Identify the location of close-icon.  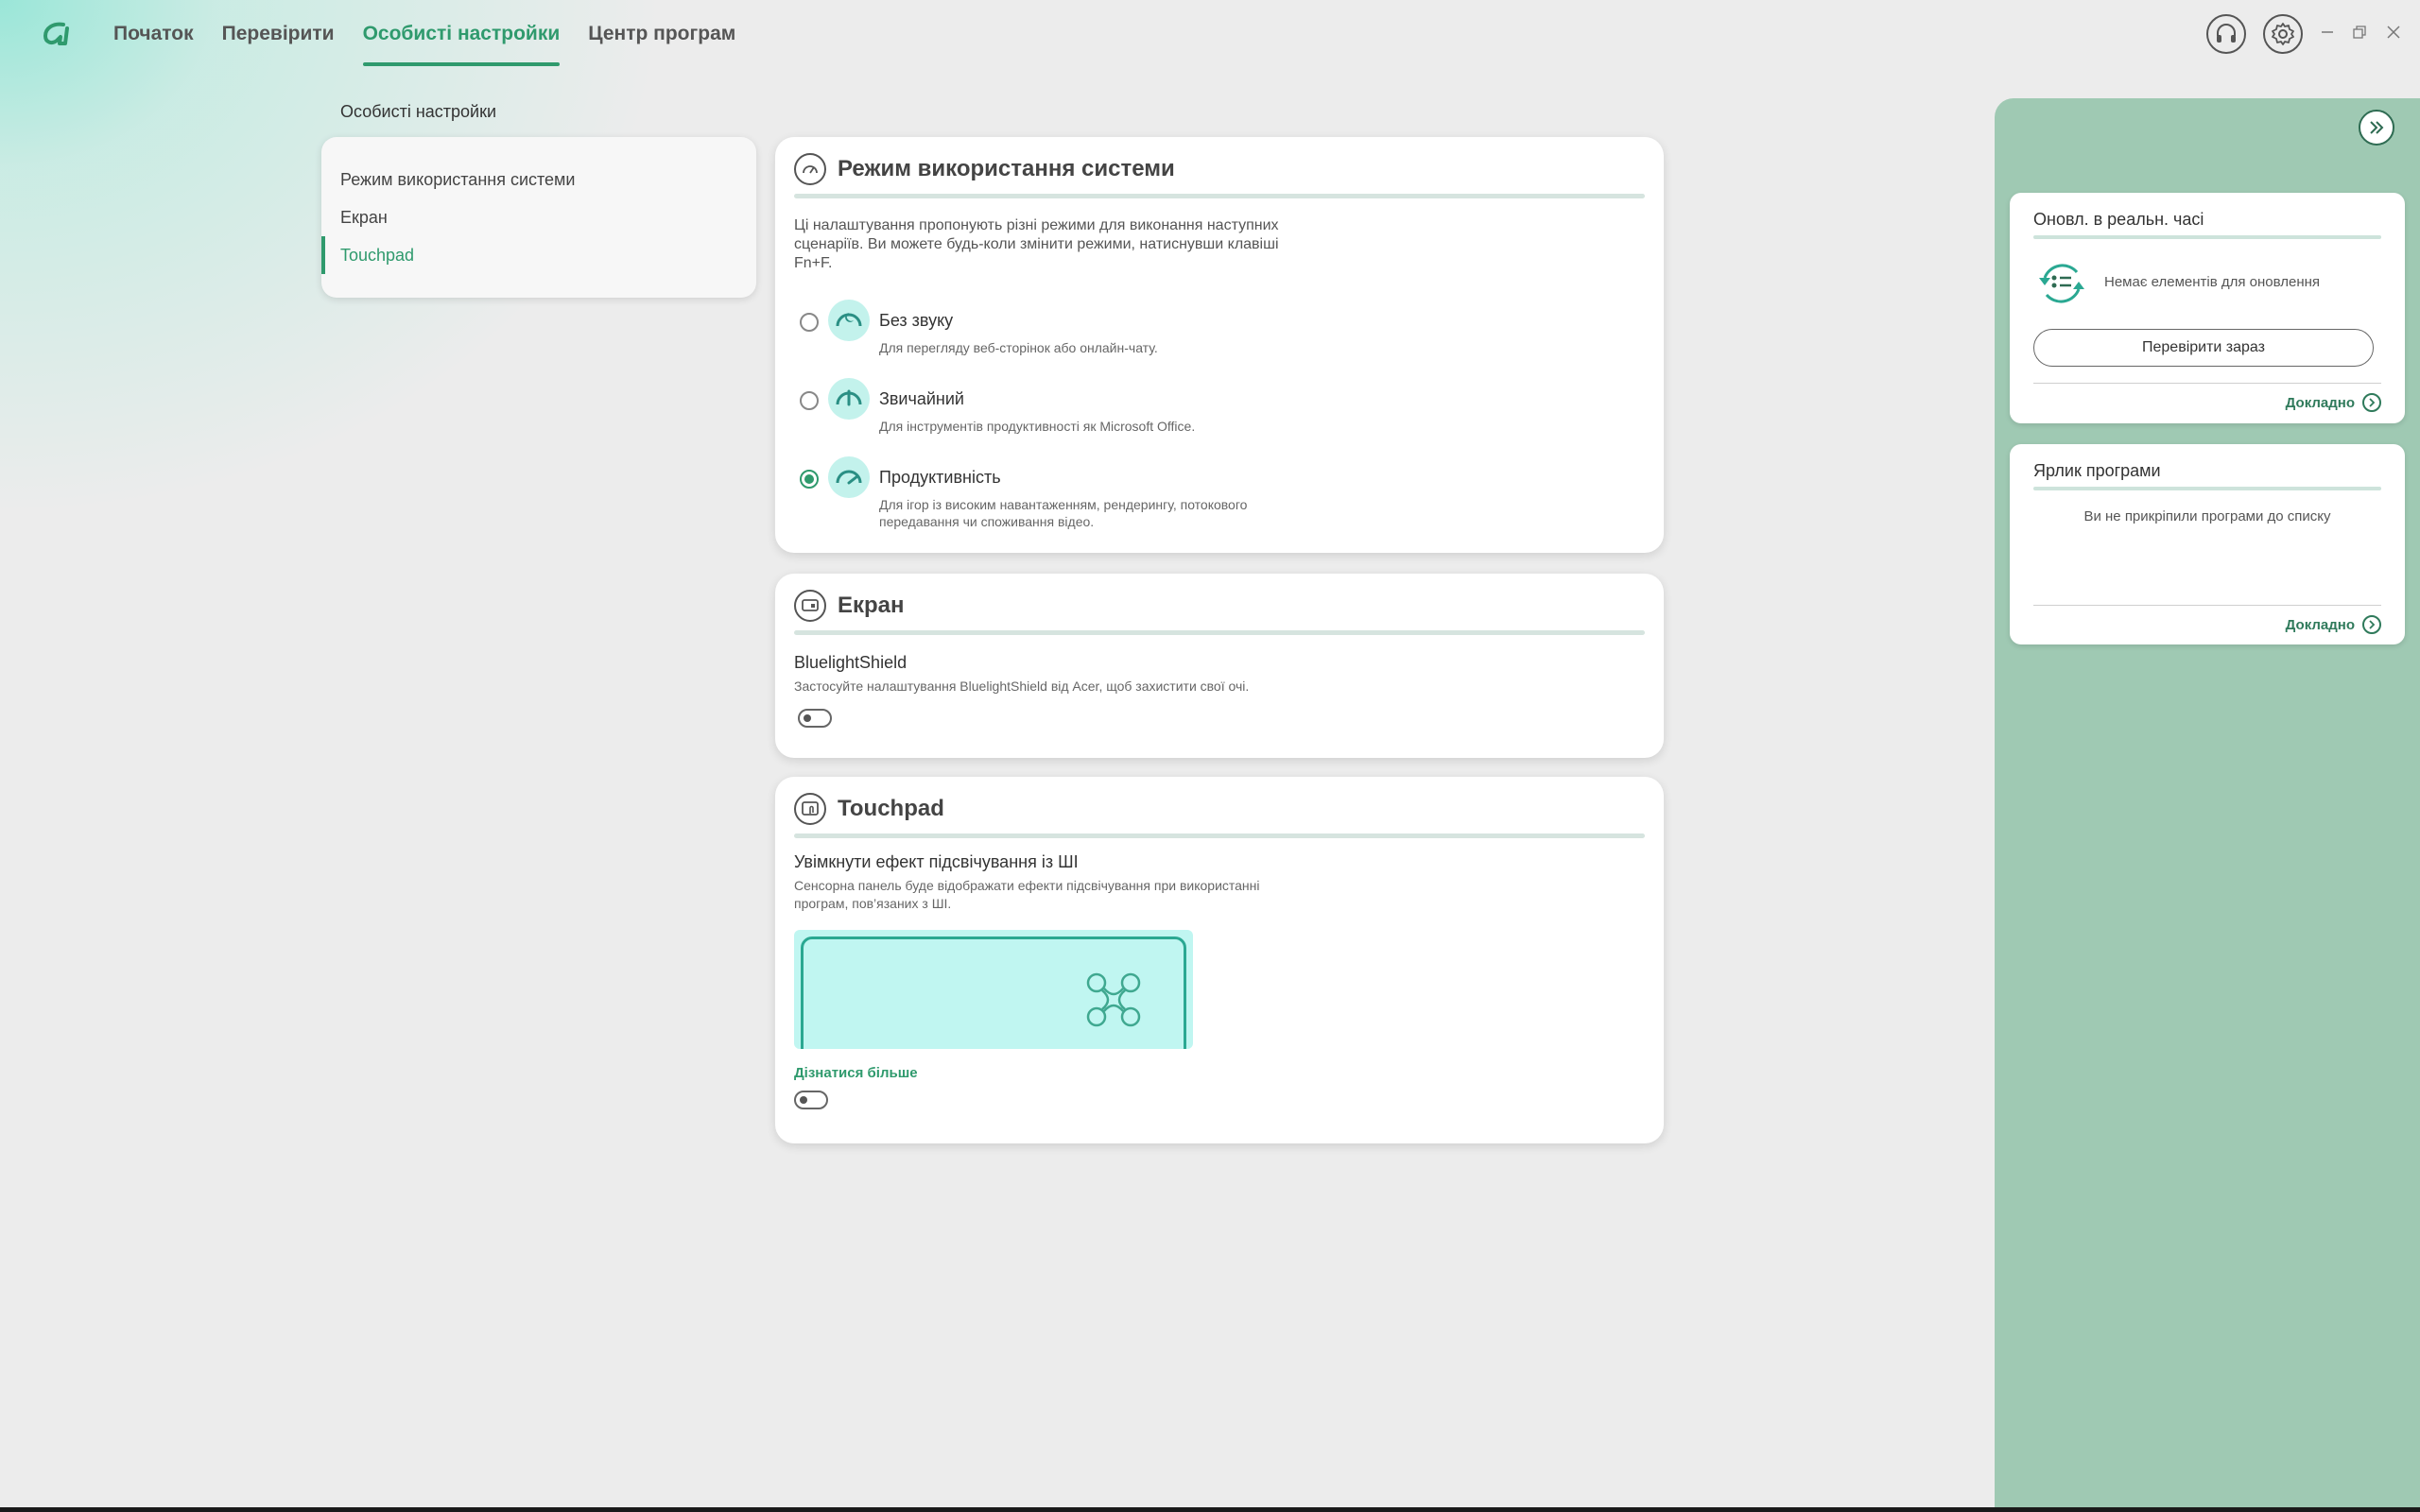
(2394, 32).